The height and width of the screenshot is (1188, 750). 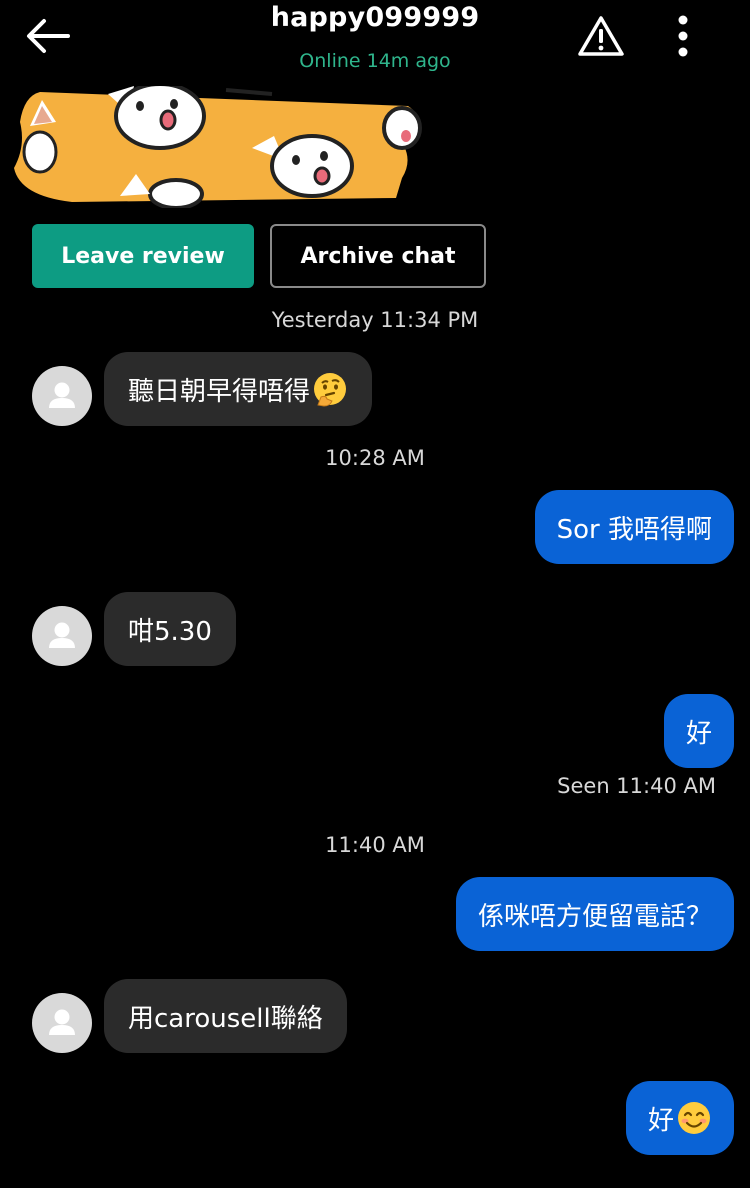 I want to click on message-bubble-incoming: 用carousell聯絡, so click(x=225, y=1016).